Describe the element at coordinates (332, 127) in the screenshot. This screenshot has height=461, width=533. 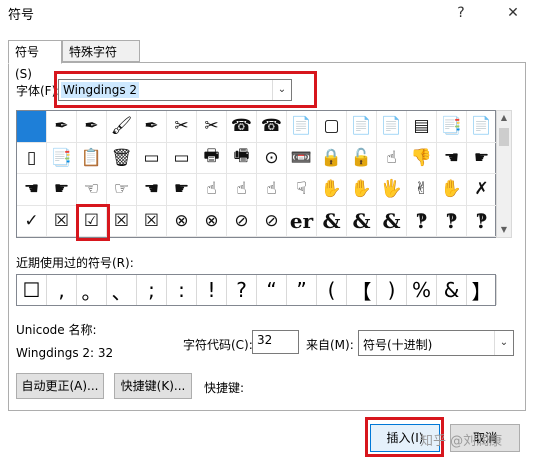
I see `symbol-cell: ▢` at that location.